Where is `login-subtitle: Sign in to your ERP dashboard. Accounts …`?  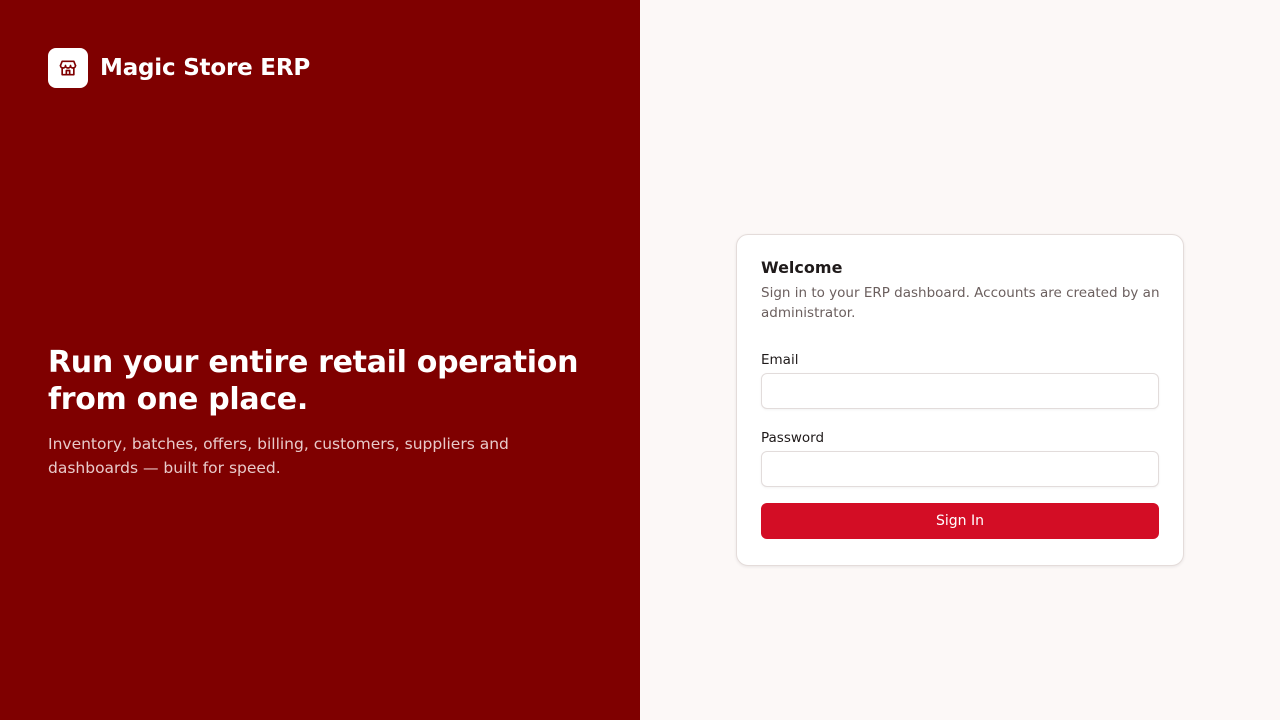
login-subtitle: Sign in to your ERP dashboard. Accounts … is located at coordinates (960, 303).